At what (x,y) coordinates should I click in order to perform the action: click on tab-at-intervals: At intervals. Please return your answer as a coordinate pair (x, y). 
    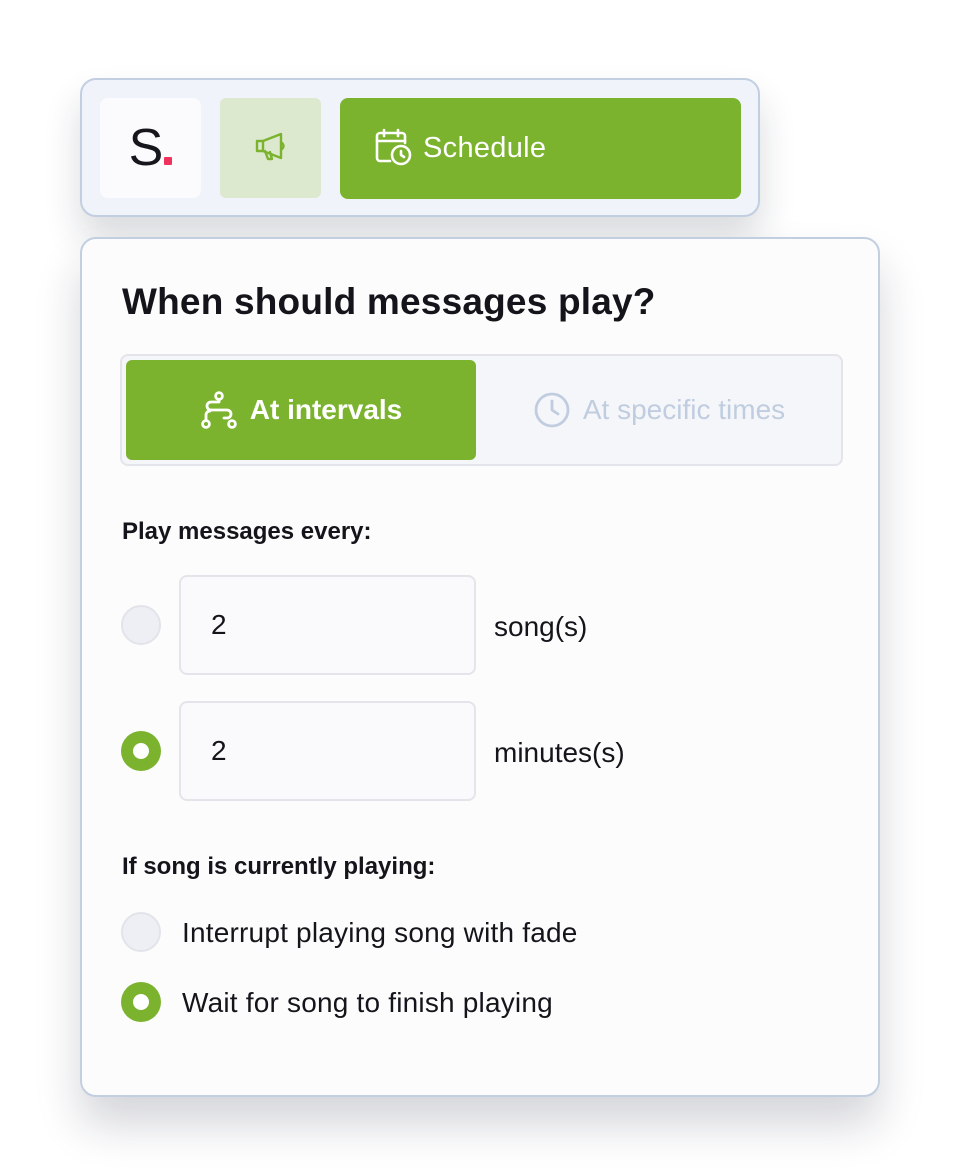
    Looking at the image, I should click on (301, 410).